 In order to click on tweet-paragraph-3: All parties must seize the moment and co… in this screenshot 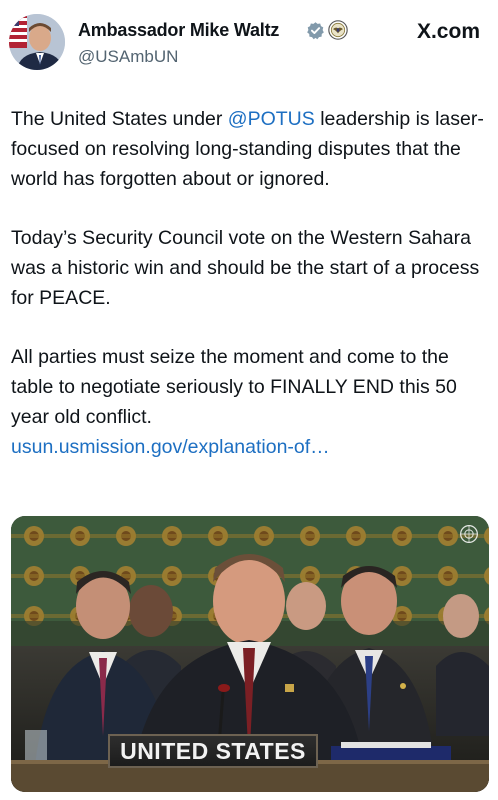, I will do `click(251, 402)`.